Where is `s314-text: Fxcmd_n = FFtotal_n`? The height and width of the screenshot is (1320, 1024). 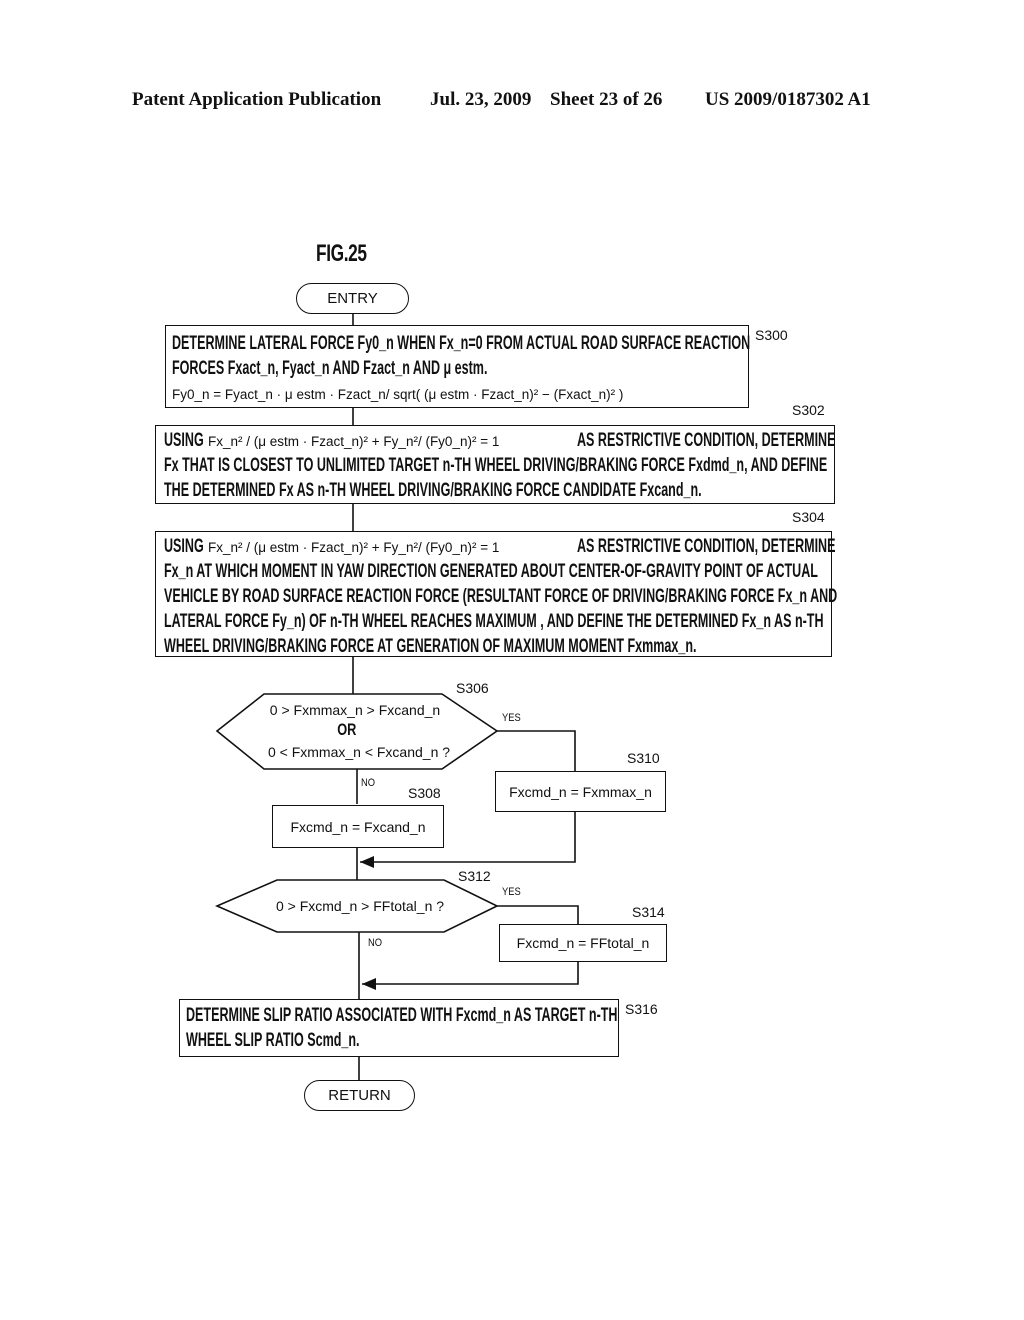
s314-text: Fxcmd_n = FFtotal_n is located at coordinates (583, 943).